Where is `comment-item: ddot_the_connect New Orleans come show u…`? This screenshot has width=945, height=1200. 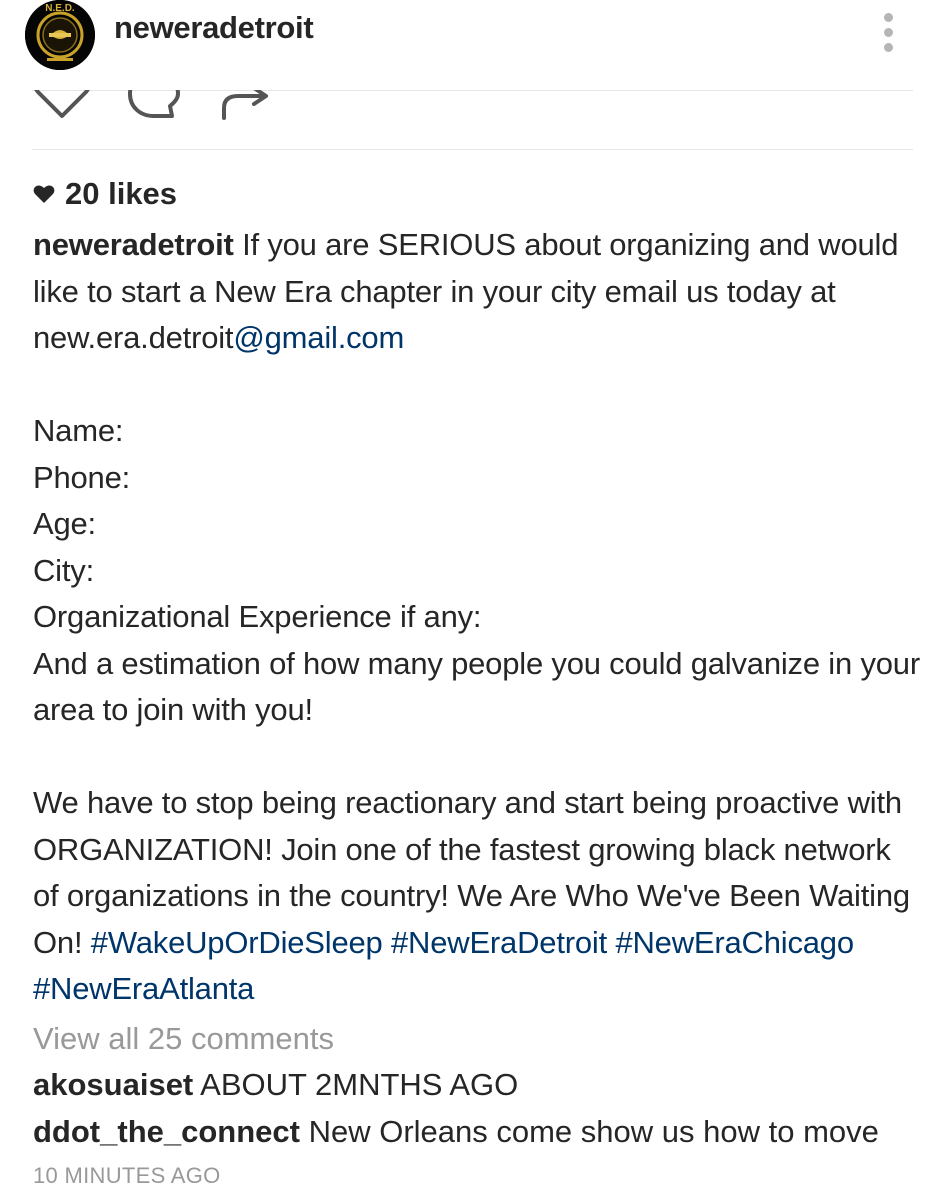
comment-item: ddot_the_connect New Orleans come show u… is located at coordinates (456, 1132).